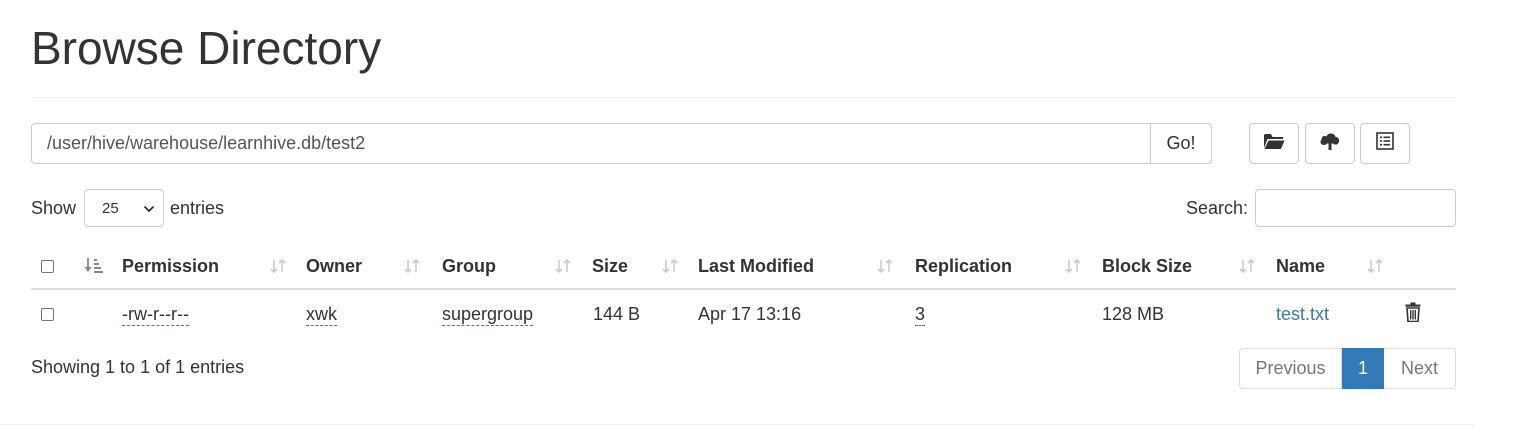  I want to click on table-info: Showing 1 to 1 of 1 entries, so click(138, 367).